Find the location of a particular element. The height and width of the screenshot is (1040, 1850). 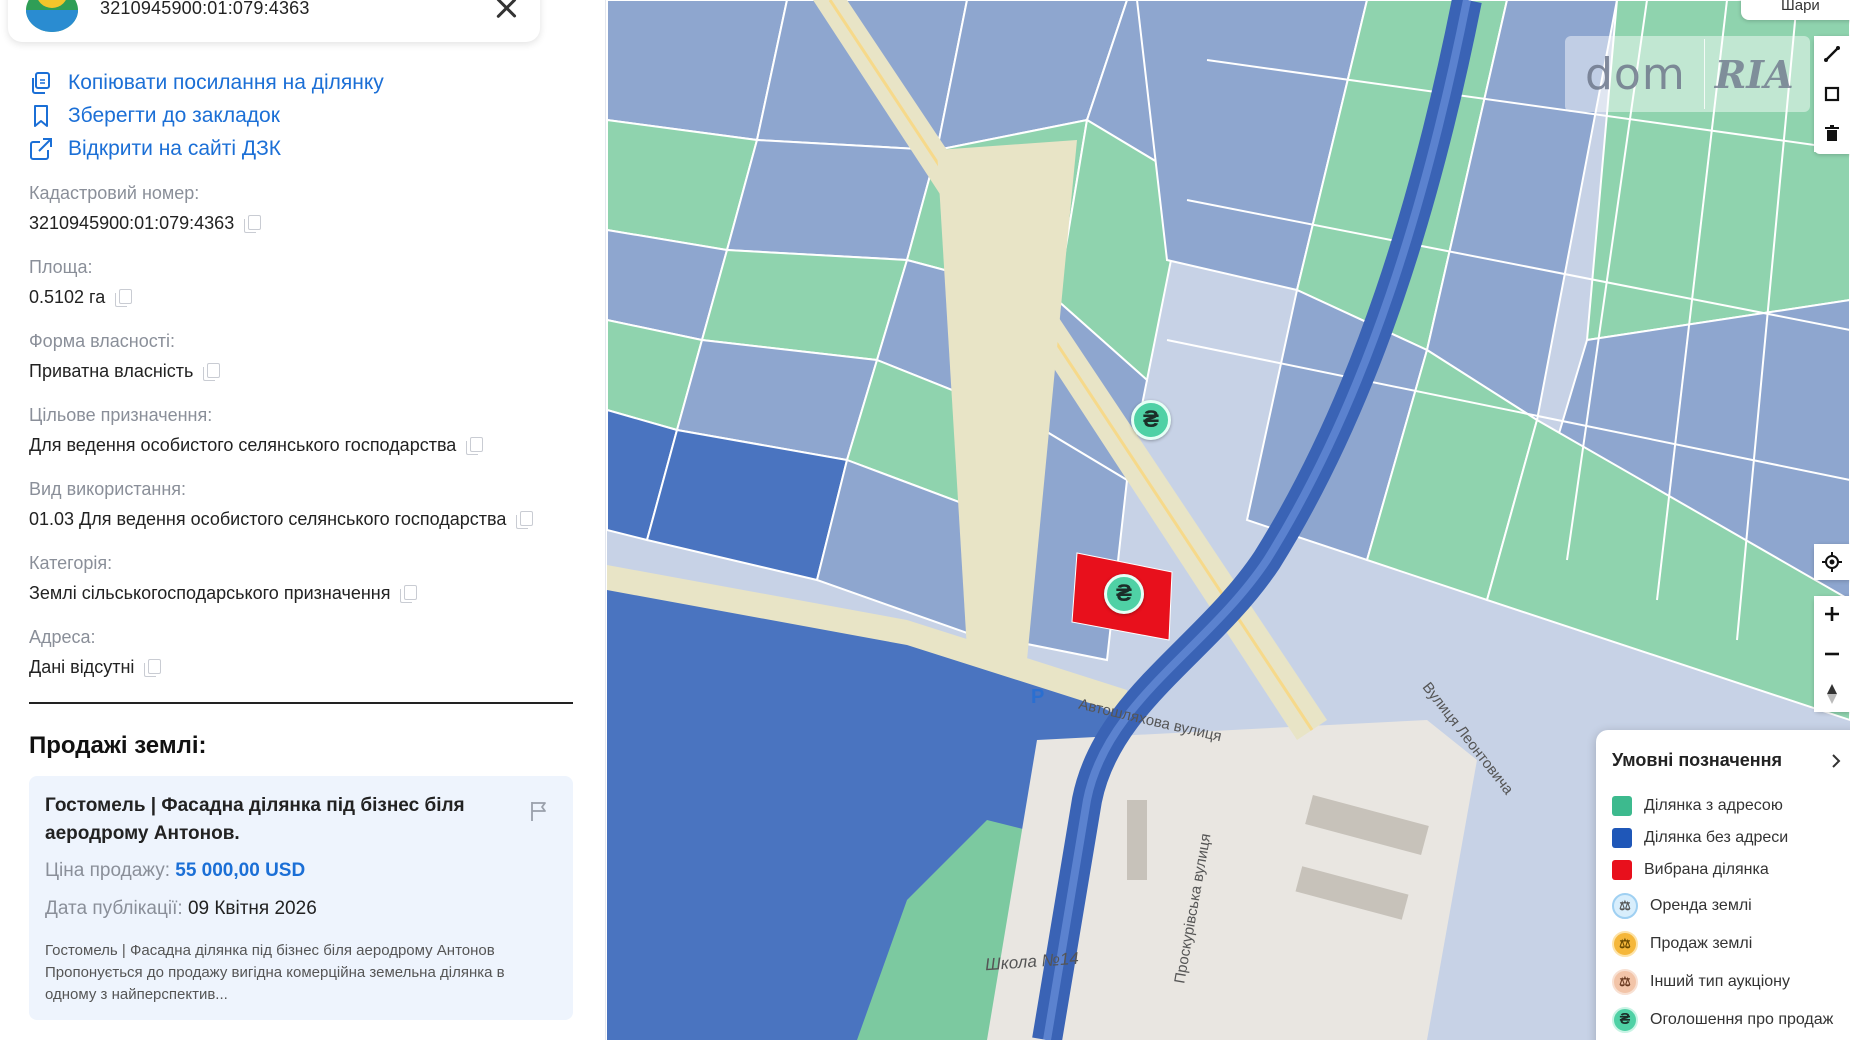

minus-icon is located at coordinates (1832, 654).